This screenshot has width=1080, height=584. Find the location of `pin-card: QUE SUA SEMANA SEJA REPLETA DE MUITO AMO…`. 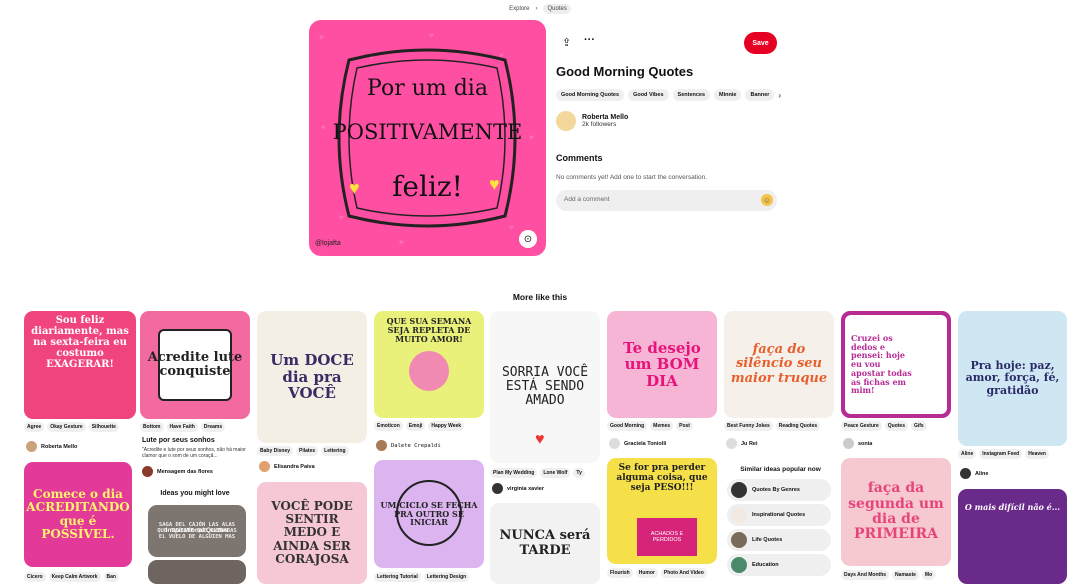

pin-card: QUE SUA SEMANA SEJA REPLETA DE MUITO AMO… is located at coordinates (429, 364).